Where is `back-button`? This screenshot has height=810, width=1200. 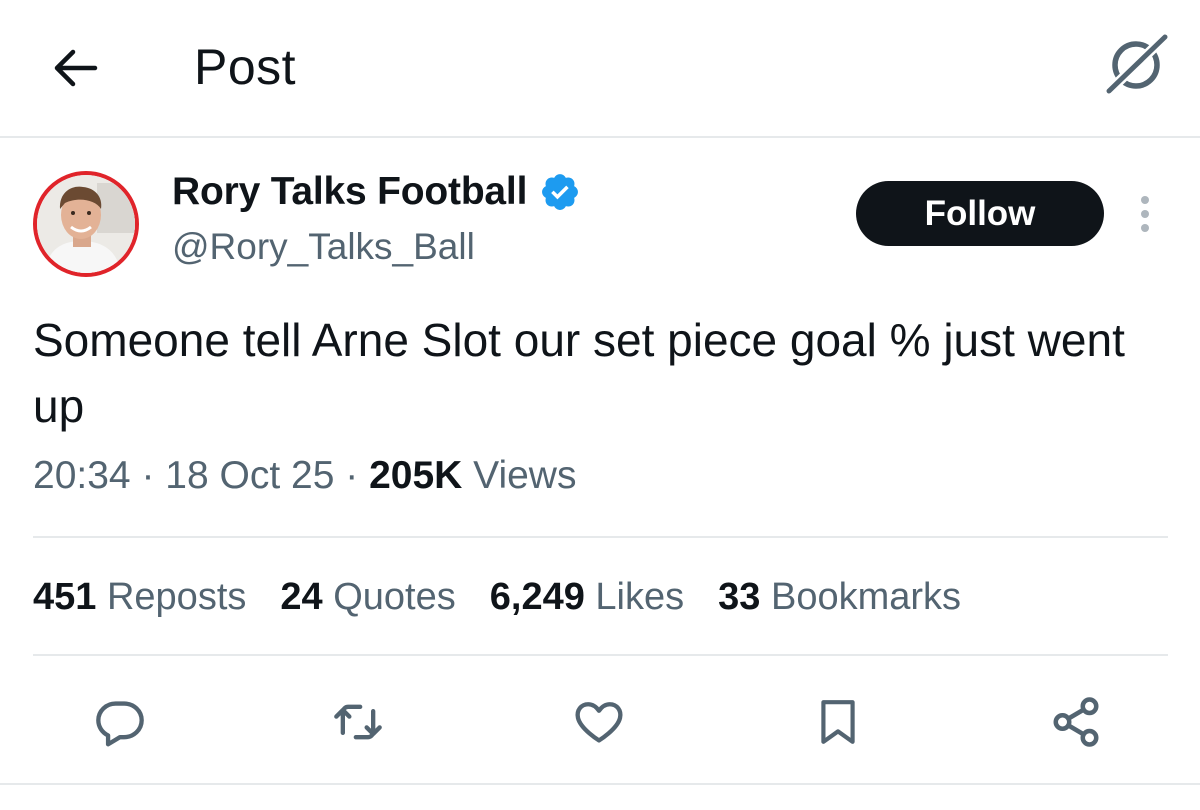 back-button is located at coordinates (75, 68).